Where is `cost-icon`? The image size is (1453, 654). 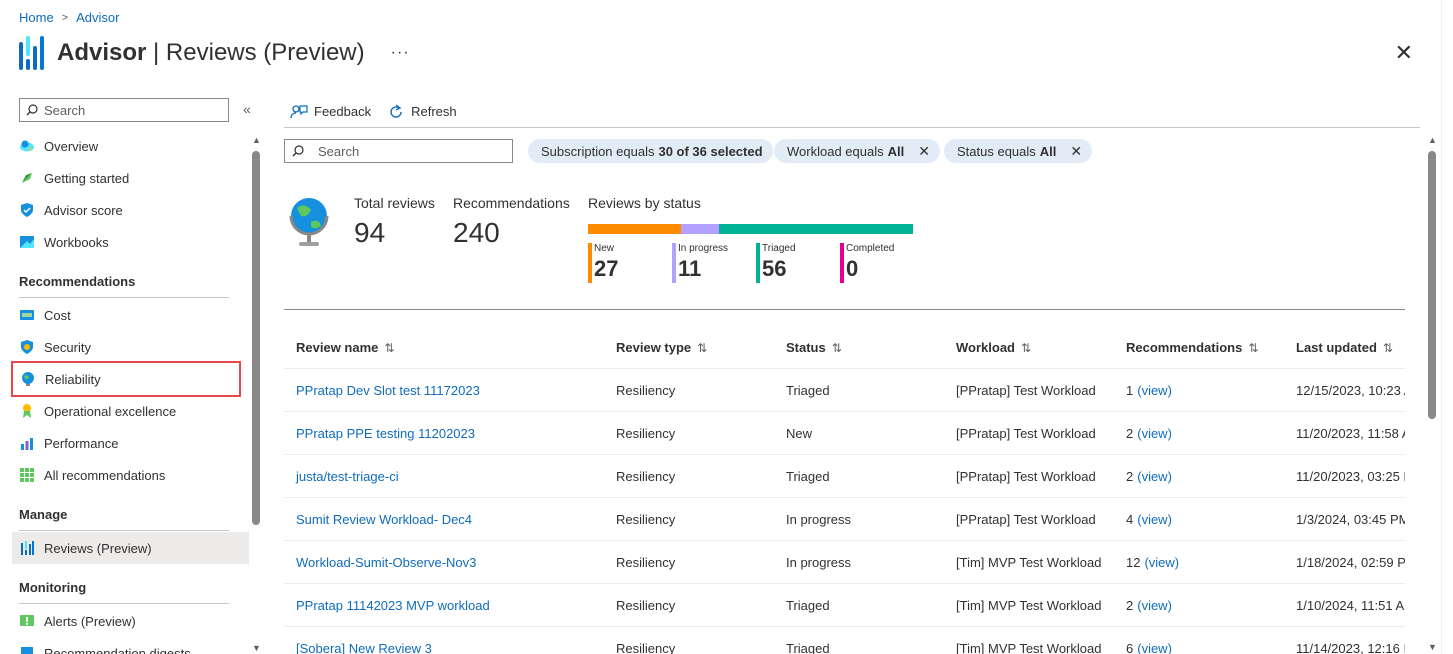
cost-icon is located at coordinates (27, 315).